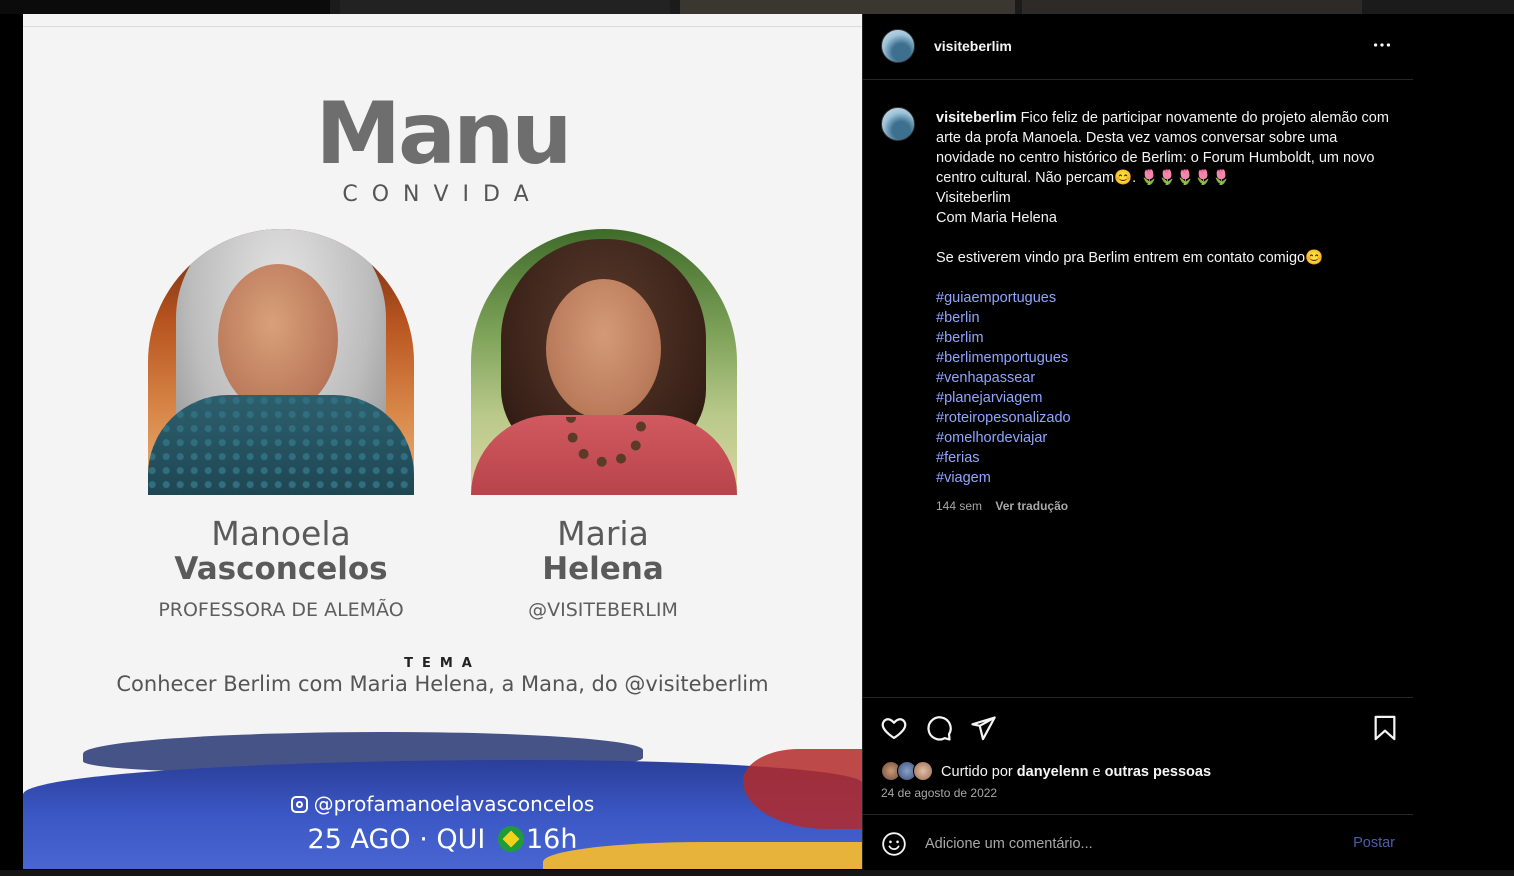 This screenshot has width=1514, height=876. I want to click on post-date: 24 de agosto de 2022, so click(939, 793).